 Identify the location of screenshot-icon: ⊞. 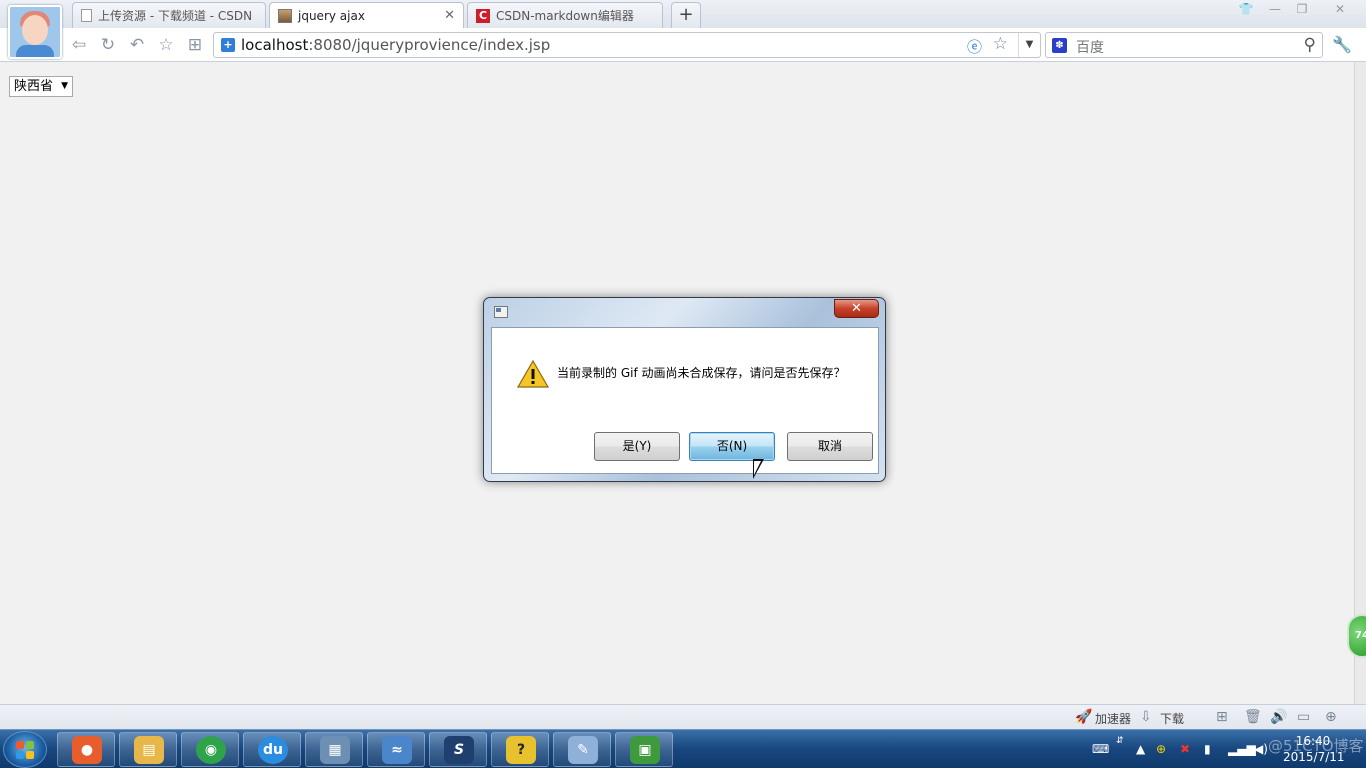
(1222, 717).